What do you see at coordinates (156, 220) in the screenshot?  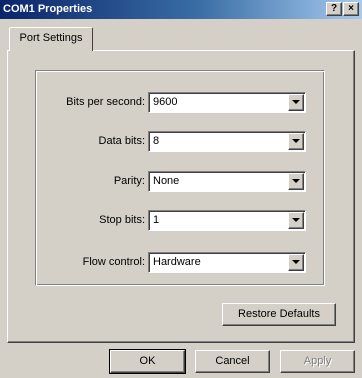 I see `stop-bits-value: 1` at bounding box center [156, 220].